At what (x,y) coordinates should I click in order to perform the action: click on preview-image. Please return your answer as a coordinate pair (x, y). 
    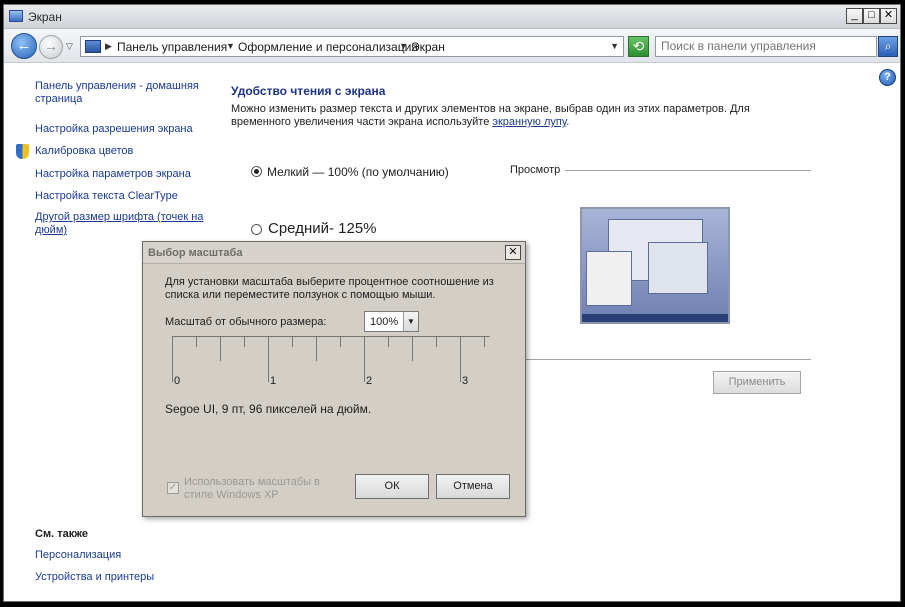
    Looking at the image, I should click on (655, 265).